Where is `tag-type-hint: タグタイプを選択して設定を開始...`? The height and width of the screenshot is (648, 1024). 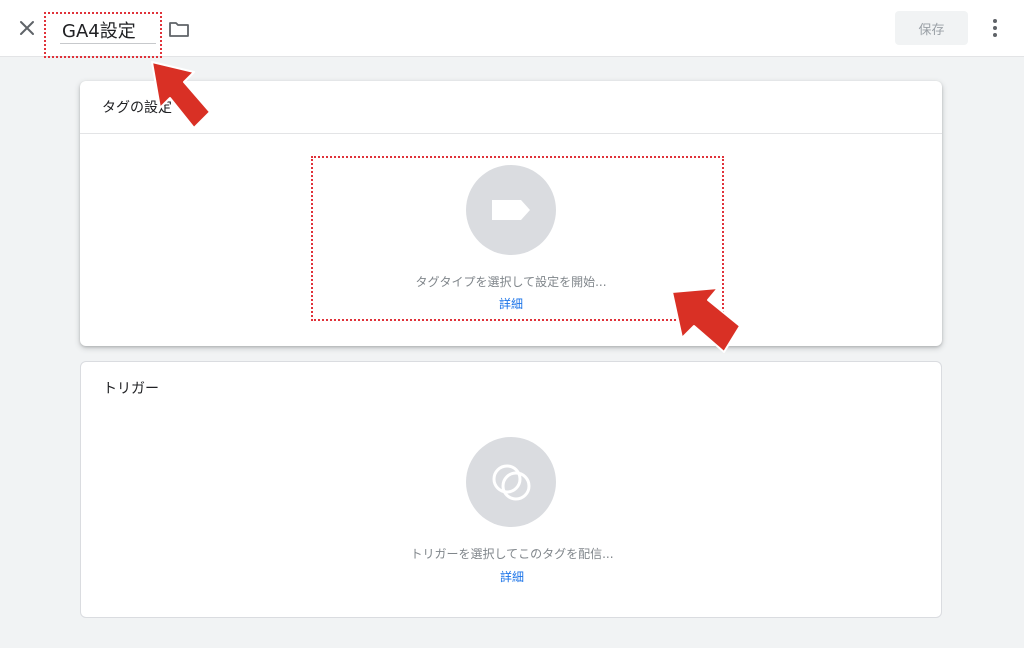
tag-type-hint: タグタイプを選択して設定を開始... is located at coordinates (511, 282).